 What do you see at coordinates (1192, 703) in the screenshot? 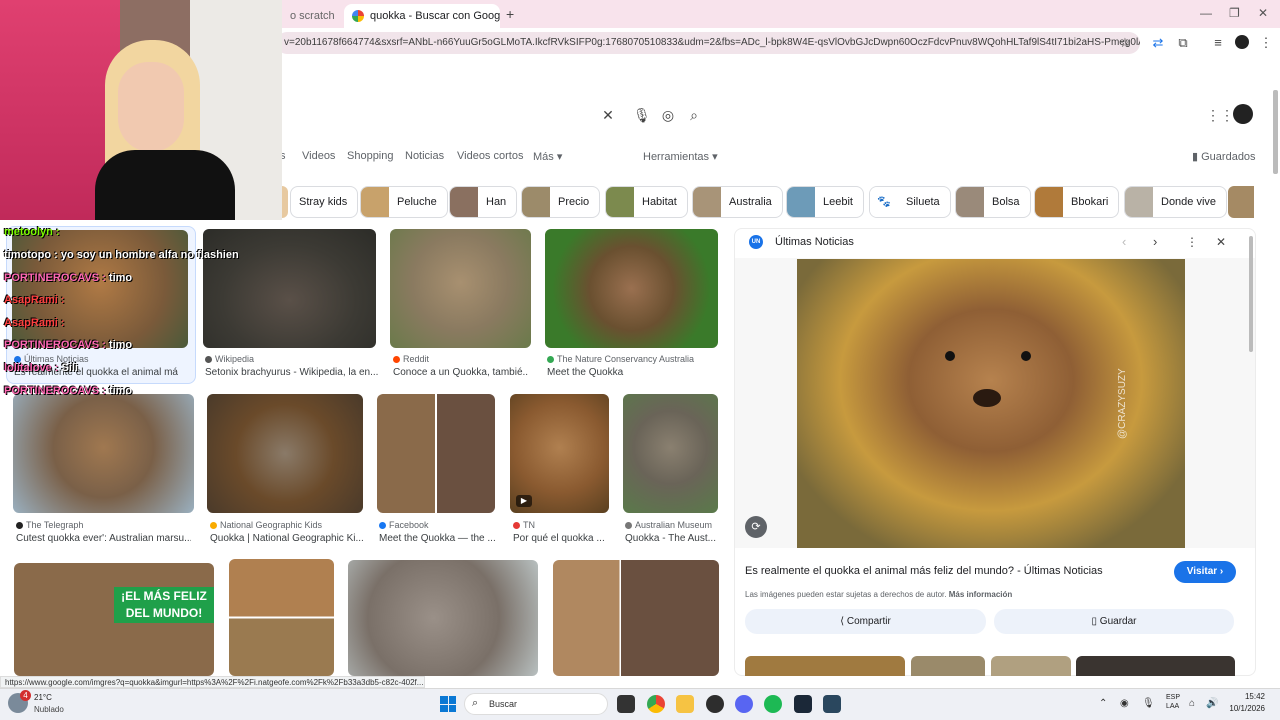
I see `network-icon: ⌂` at bounding box center [1192, 703].